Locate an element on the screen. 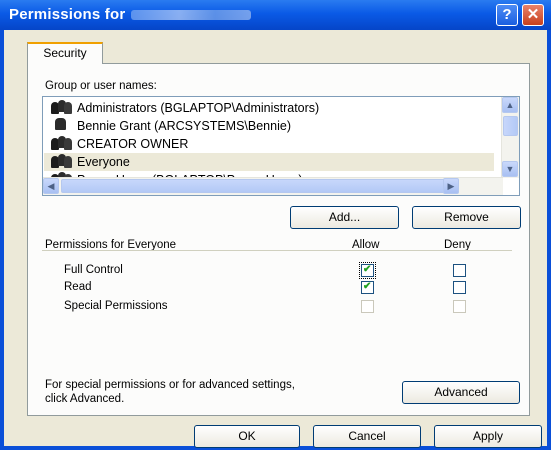 This screenshot has width=551, height=450. advanced-hint-line2: click Advanced. is located at coordinates (84, 399).